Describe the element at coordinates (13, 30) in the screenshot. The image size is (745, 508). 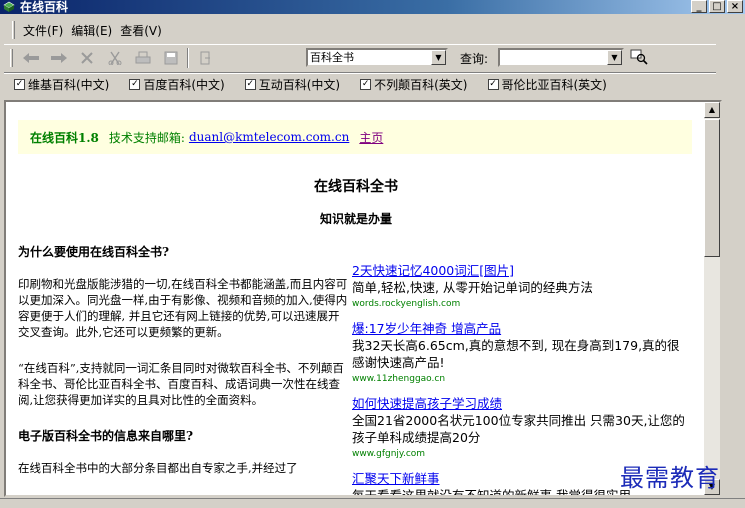
I see `menu-grip` at that location.